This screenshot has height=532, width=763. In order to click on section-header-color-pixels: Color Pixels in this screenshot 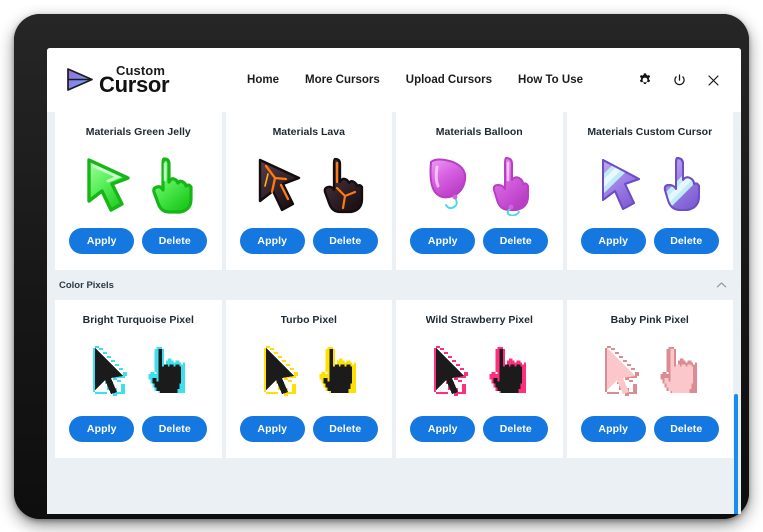, I will do `click(394, 285)`.